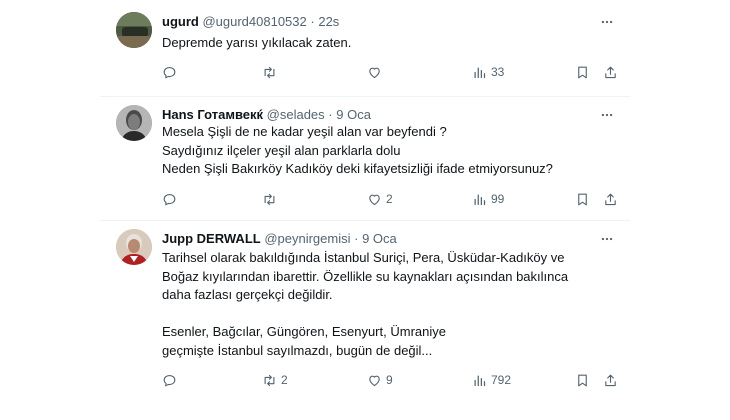 The image size is (730, 420). What do you see at coordinates (247, 294) in the screenshot?
I see `tweet-text-line: daha fazlası gerçekçi değildir.` at bounding box center [247, 294].